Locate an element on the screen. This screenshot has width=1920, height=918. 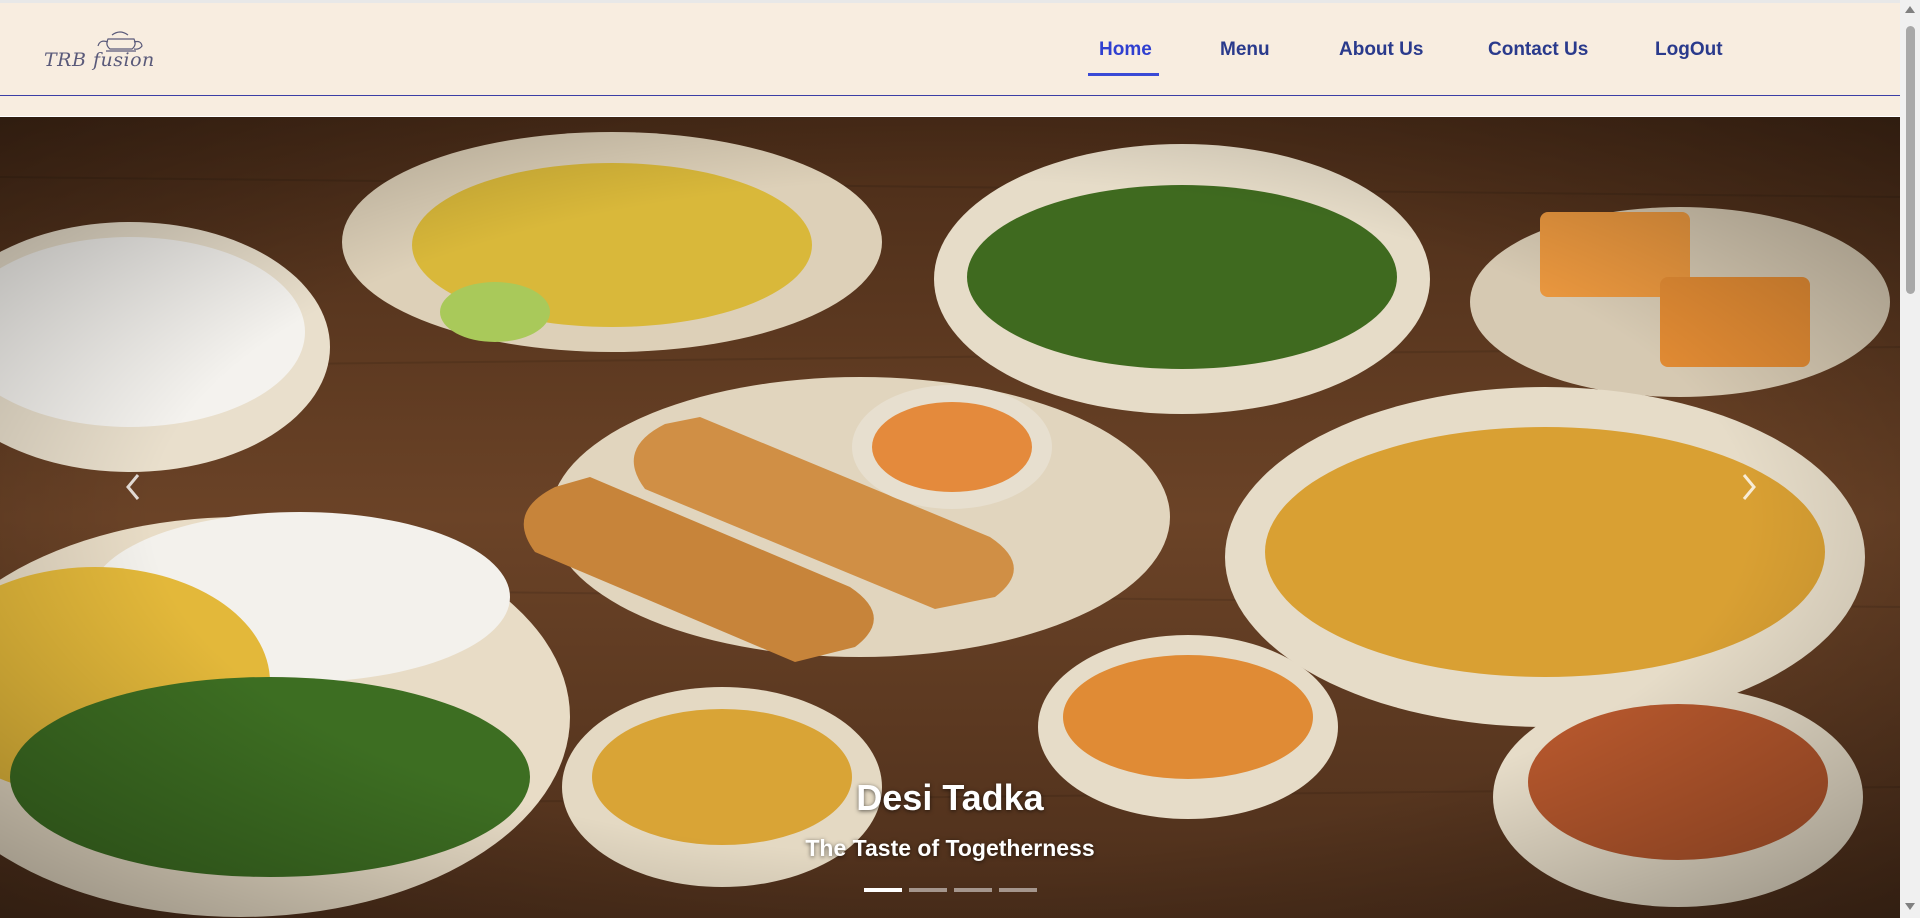
nav-menu: Menu is located at coordinates (1245, 50).